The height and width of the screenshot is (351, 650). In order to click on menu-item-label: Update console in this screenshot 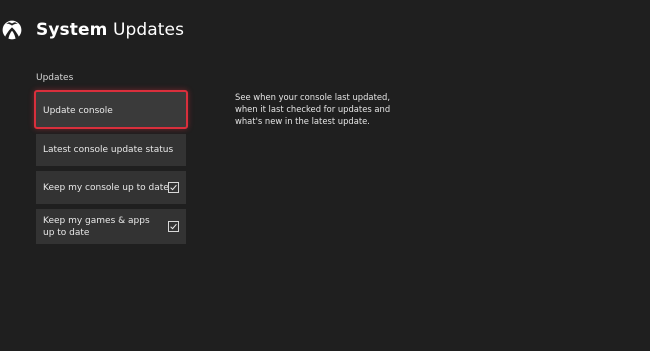, I will do `click(78, 111)`.